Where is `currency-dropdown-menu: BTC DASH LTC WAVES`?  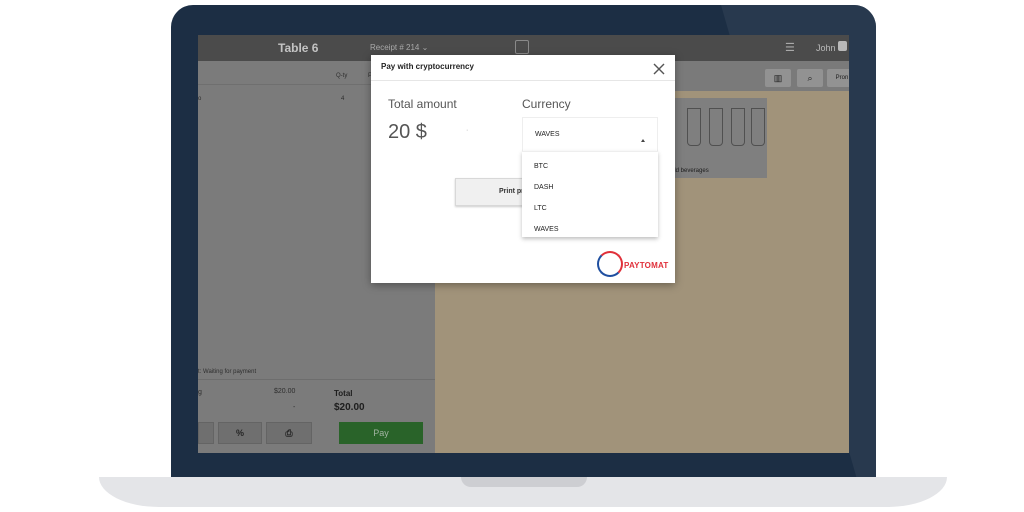
currency-dropdown-menu: BTC DASH LTC WAVES is located at coordinates (590, 194).